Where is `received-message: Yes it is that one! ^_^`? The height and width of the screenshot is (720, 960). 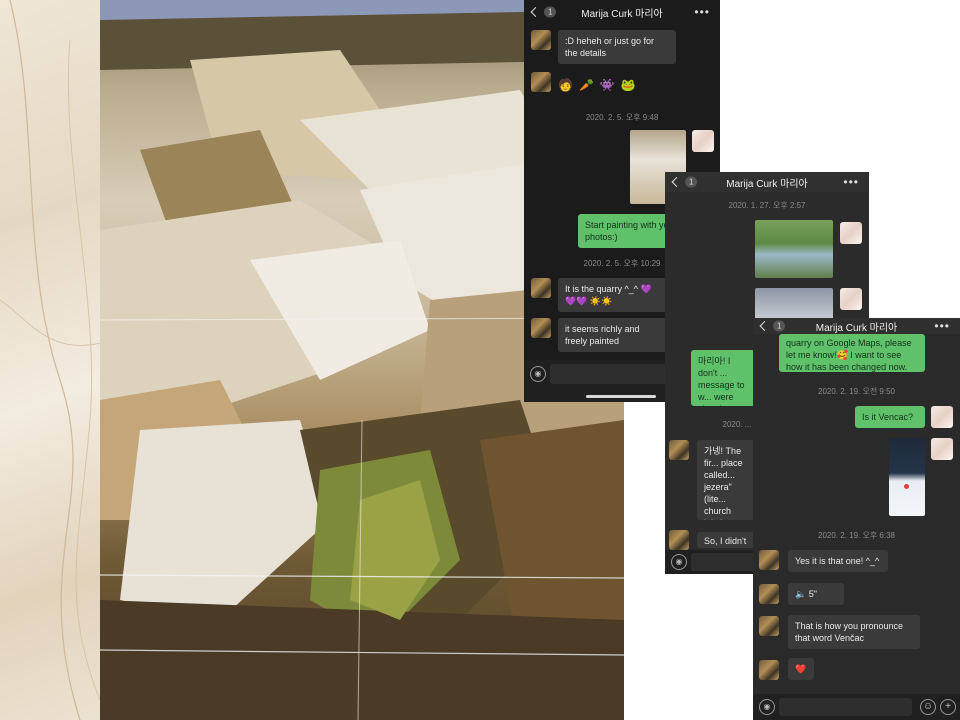 received-message: Yes it is that one! ^_^ is located at coordinates (838, 561).